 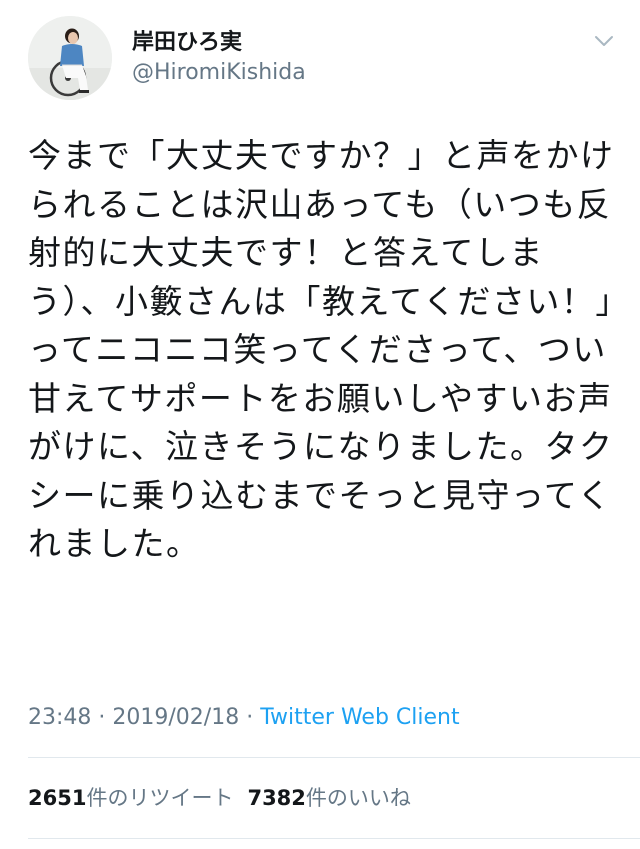 I want to click on avatar, so click(x=70, y=58).